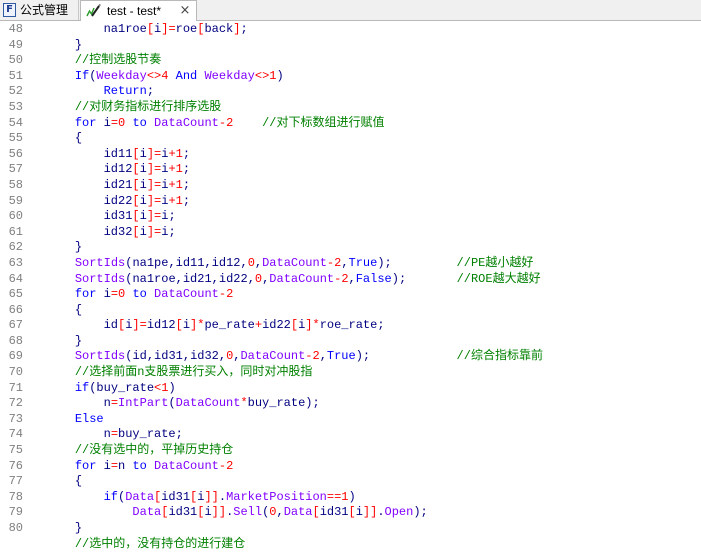 This screenshot has width=701, height=552. What do you see at coordinates (350, 451) in the screenshot?
I see `code-line: 75 //没有选中的，平掉历史持仓` at bounding box center [350, 451].